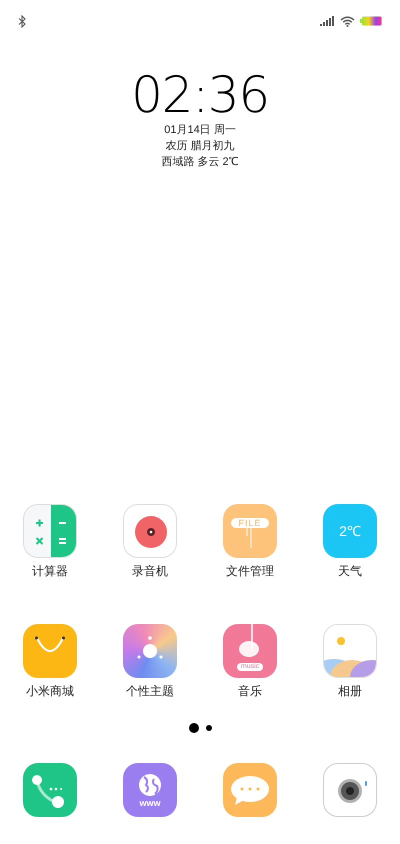  Describe the element at coordinates (50, 651) in the screenshot. I see `shopping-bag-icon` at that location.